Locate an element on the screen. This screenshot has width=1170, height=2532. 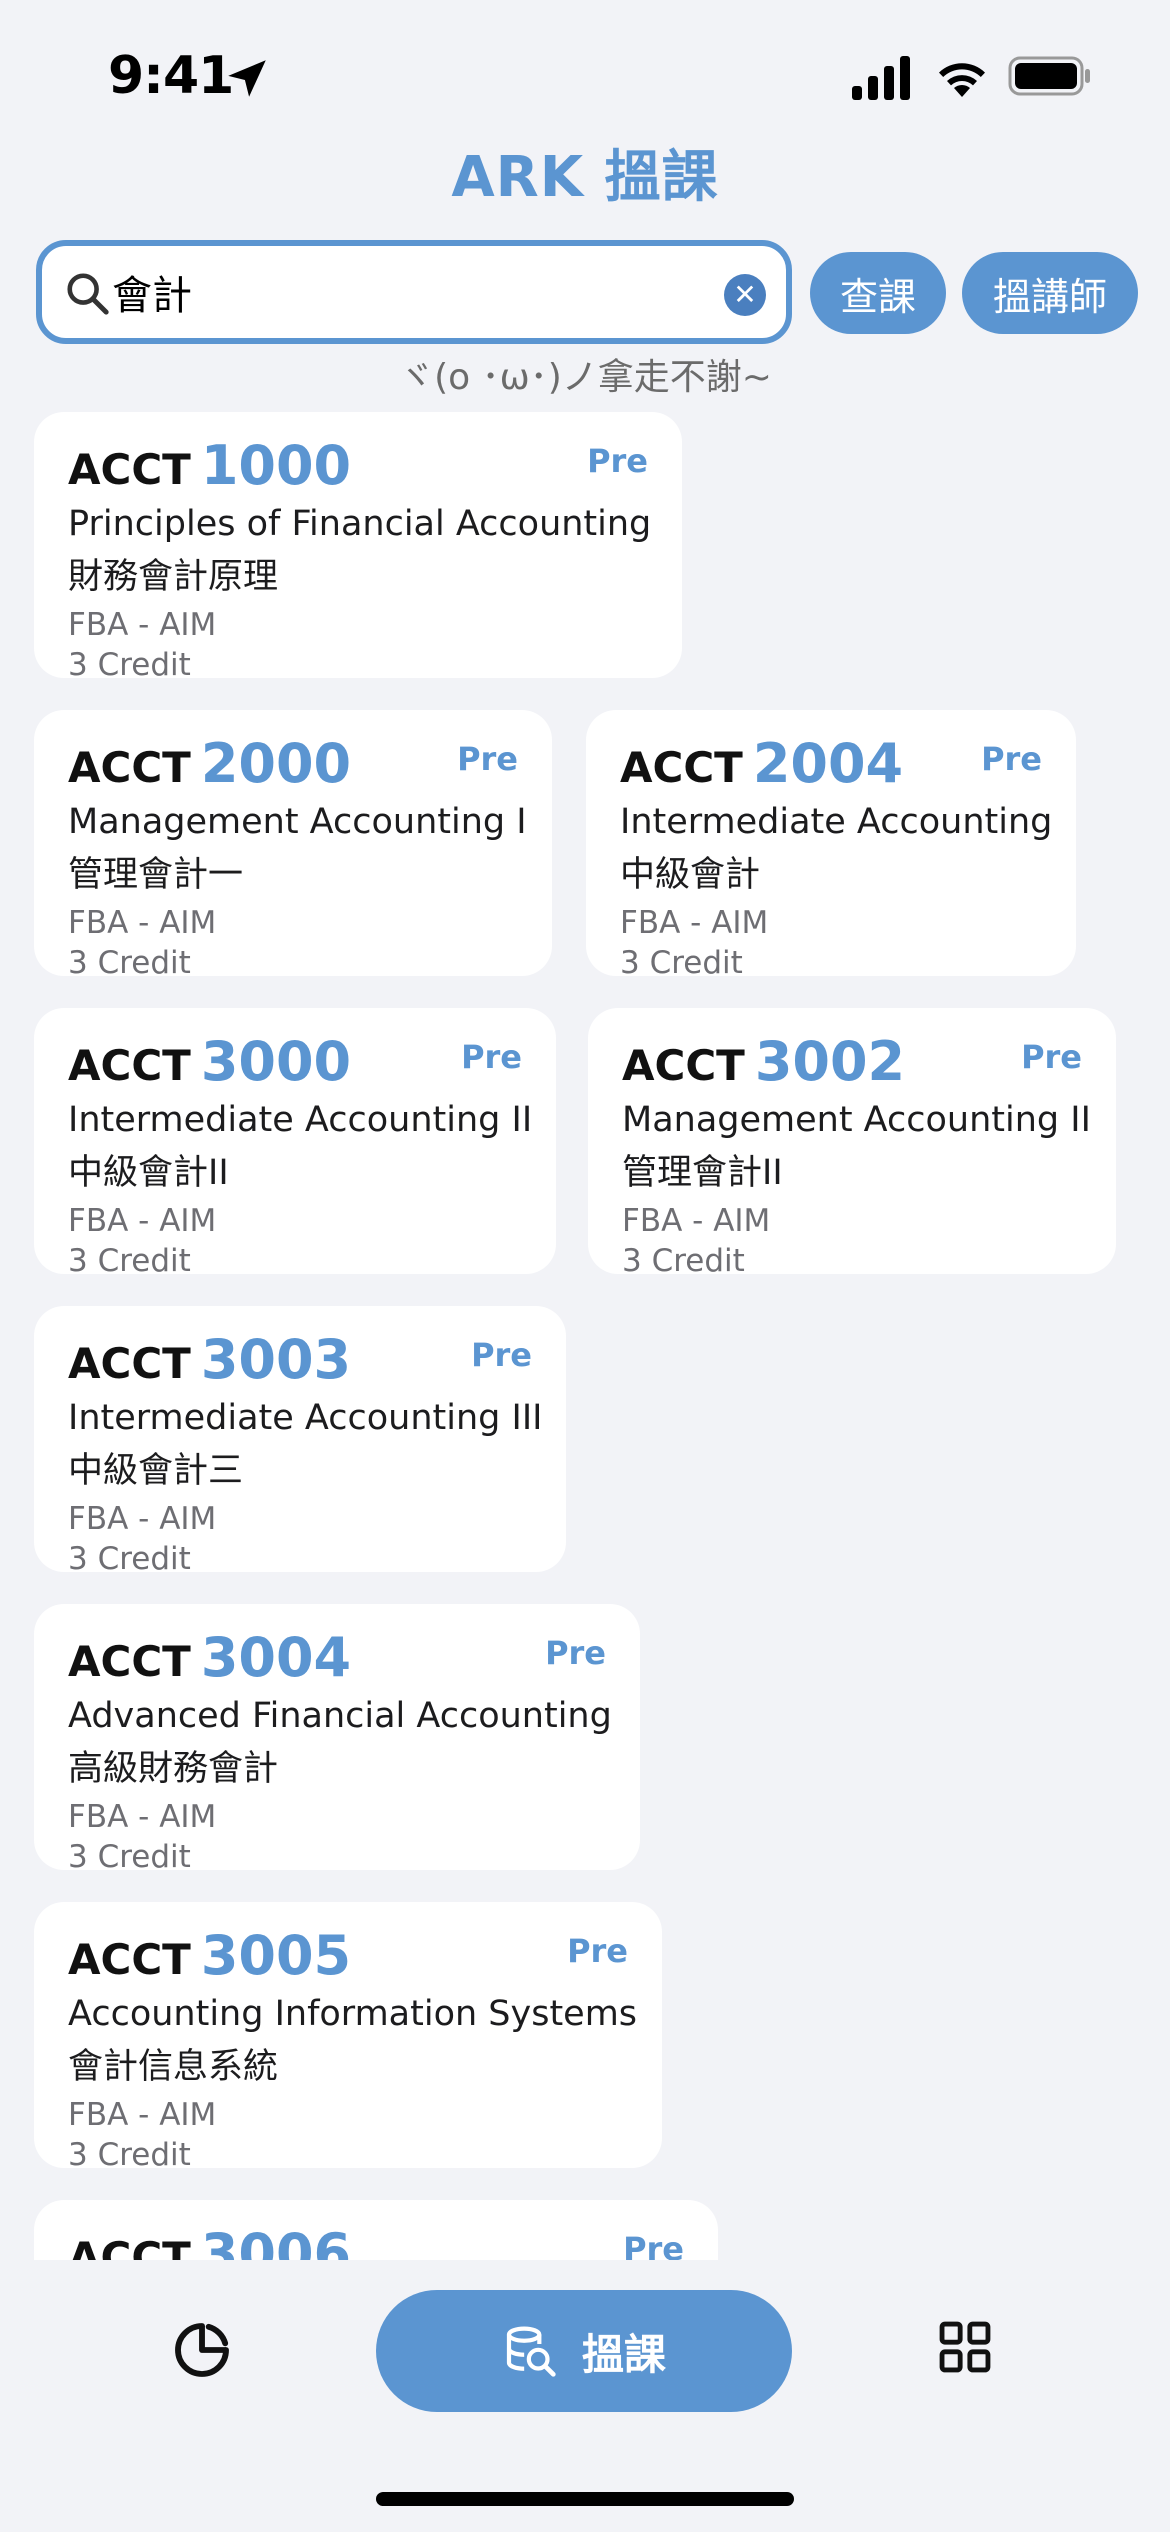
status-time: 9:41 is located at coordinates (171, 76).